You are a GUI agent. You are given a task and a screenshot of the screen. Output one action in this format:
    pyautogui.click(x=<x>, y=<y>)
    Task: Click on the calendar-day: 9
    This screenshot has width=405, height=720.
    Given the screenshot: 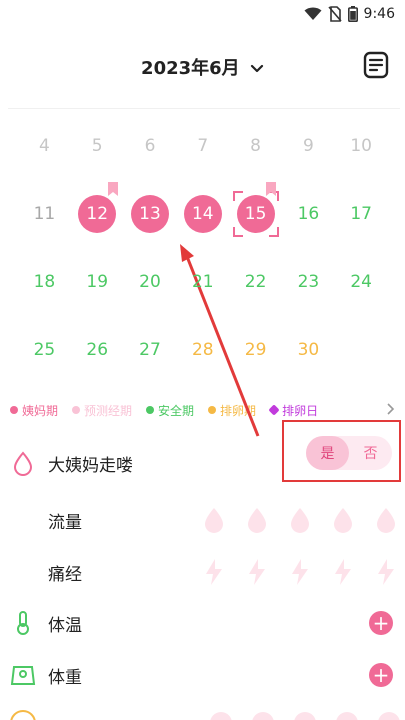 What is the action you would take?
    pyautogui.click(x=308, y=146)
    